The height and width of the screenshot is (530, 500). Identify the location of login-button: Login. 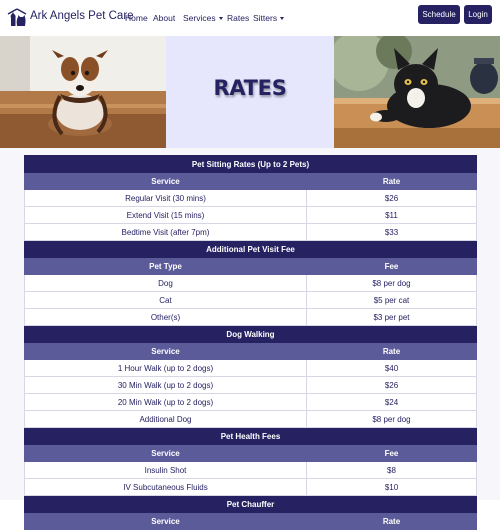
(478, 14).